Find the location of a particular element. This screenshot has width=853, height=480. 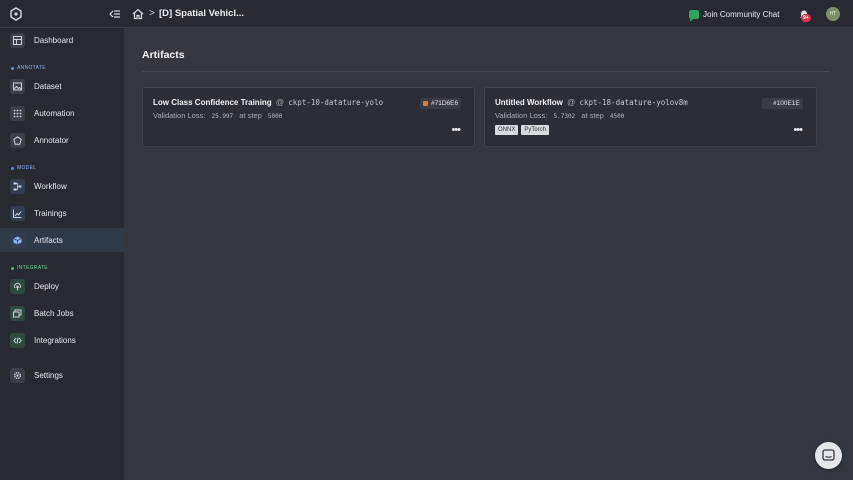

title-divider is located at coordinates (485, 71).